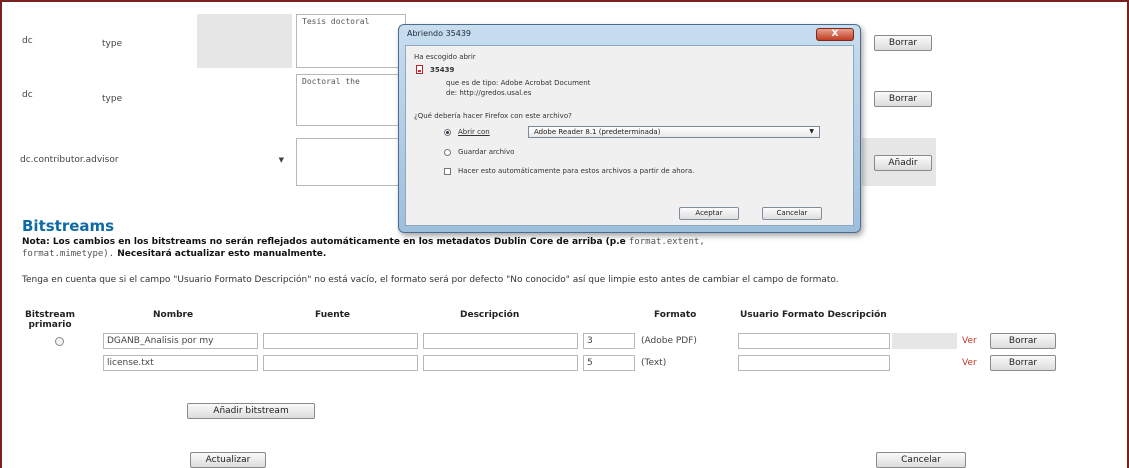 Image resolution: width=1129 pixels, height=468 pixels. What do you see at coordinates (1023, 341) in the screenshot?
I see `bitstream1-remove-button: Borrar` at bounding box center [1023, 341].